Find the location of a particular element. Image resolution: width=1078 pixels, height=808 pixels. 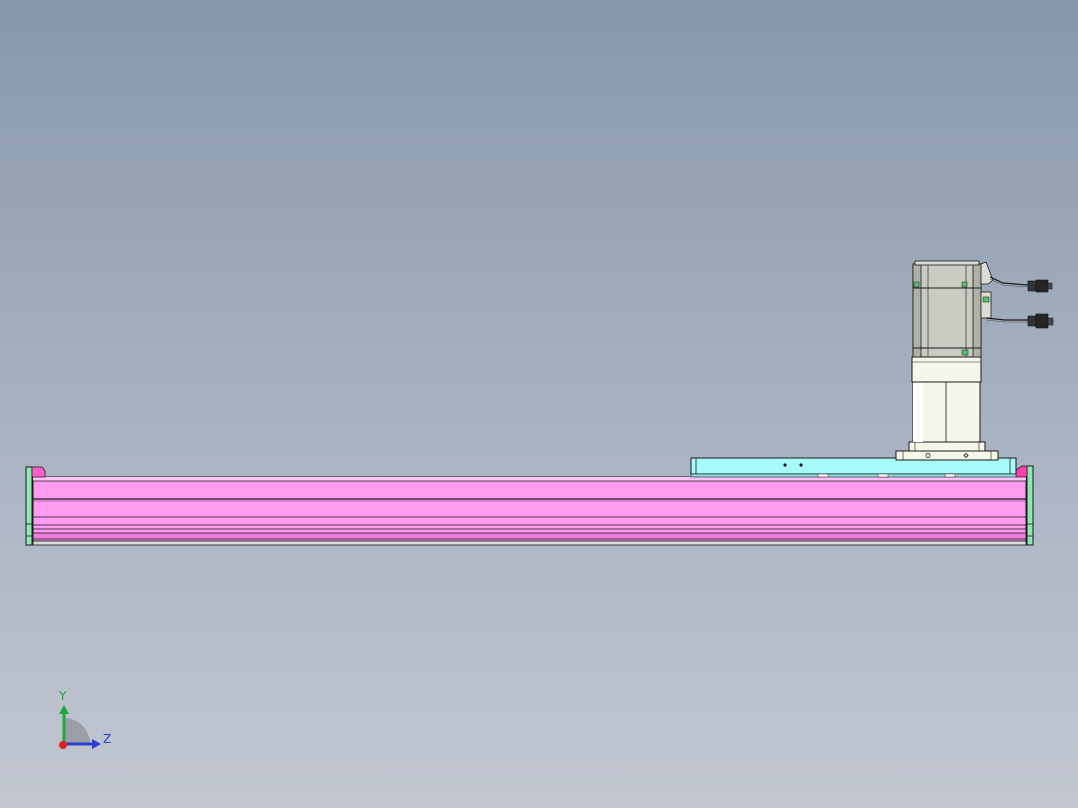

z-axis-arrowhead is located at coordinates (96, 744).